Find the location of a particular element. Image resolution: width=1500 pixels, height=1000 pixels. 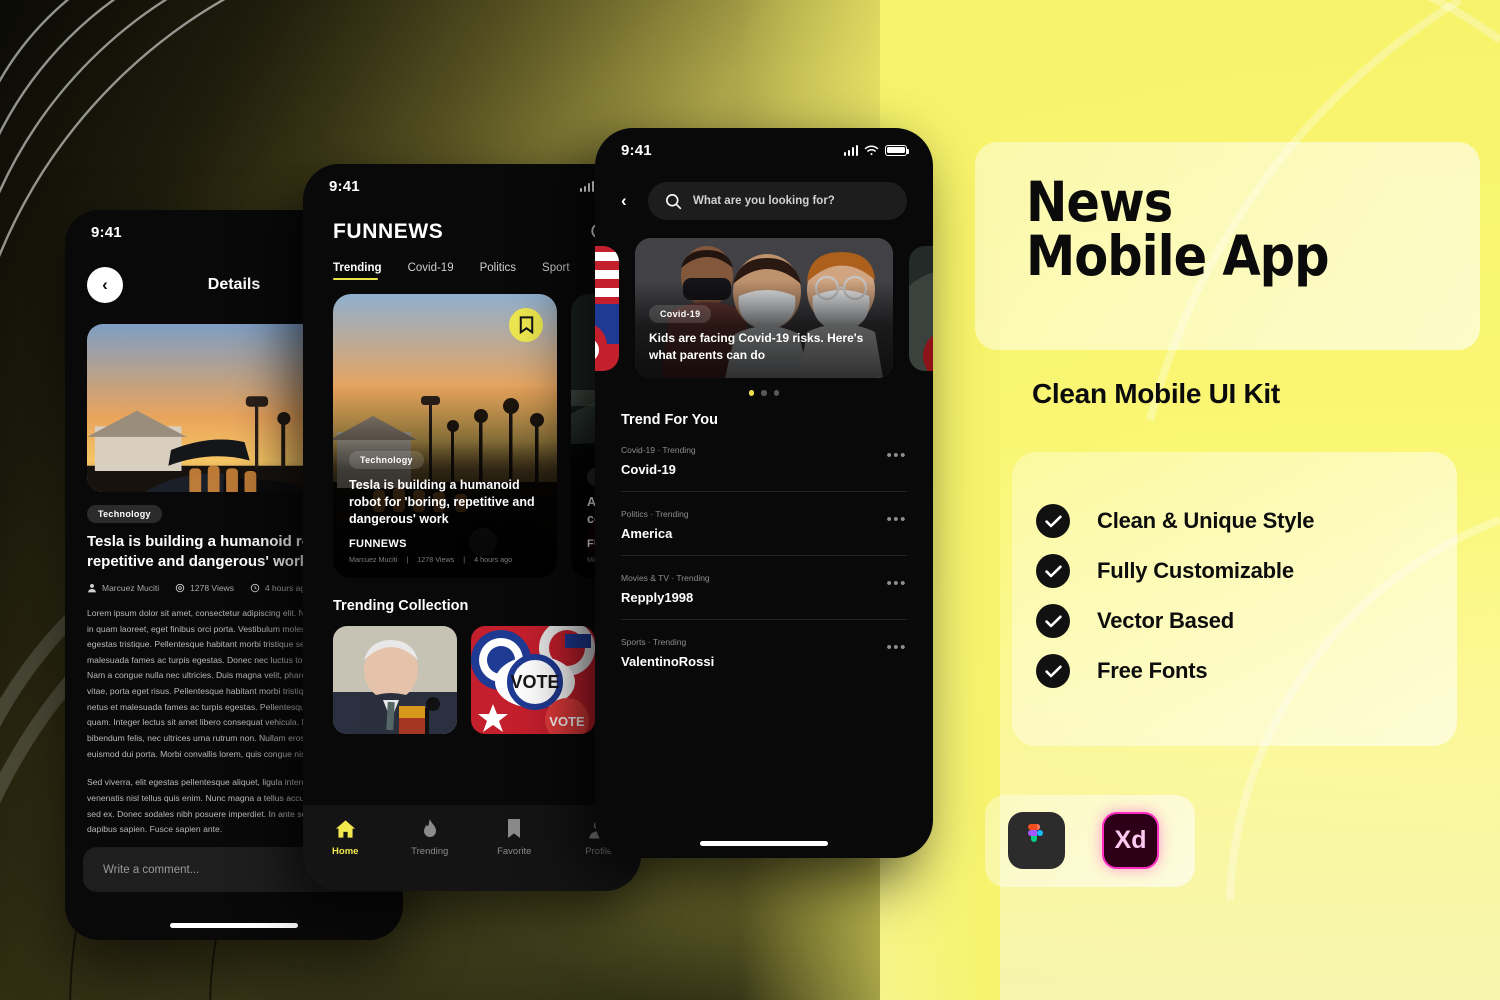

trend-category: Sports · Trending is located at coordinates (654, 641).